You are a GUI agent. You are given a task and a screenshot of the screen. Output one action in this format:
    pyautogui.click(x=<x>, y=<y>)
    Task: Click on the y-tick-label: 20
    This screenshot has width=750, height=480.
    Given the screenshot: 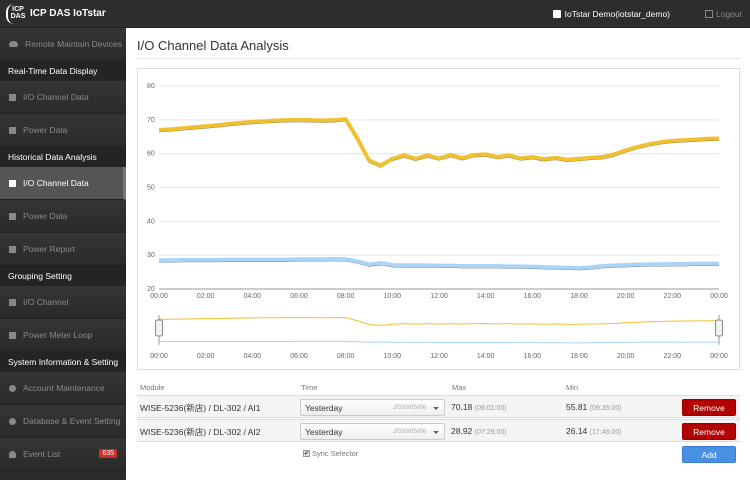 What is the action you would take?
    pyautogui.click(x=151, y=289)
    